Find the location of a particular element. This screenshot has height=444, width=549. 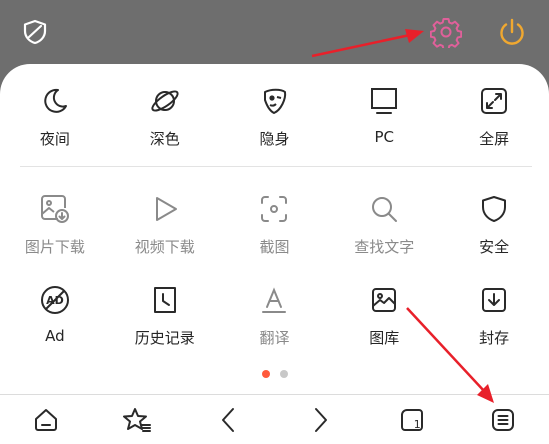

section-divider is located at coordinates (276, 166).